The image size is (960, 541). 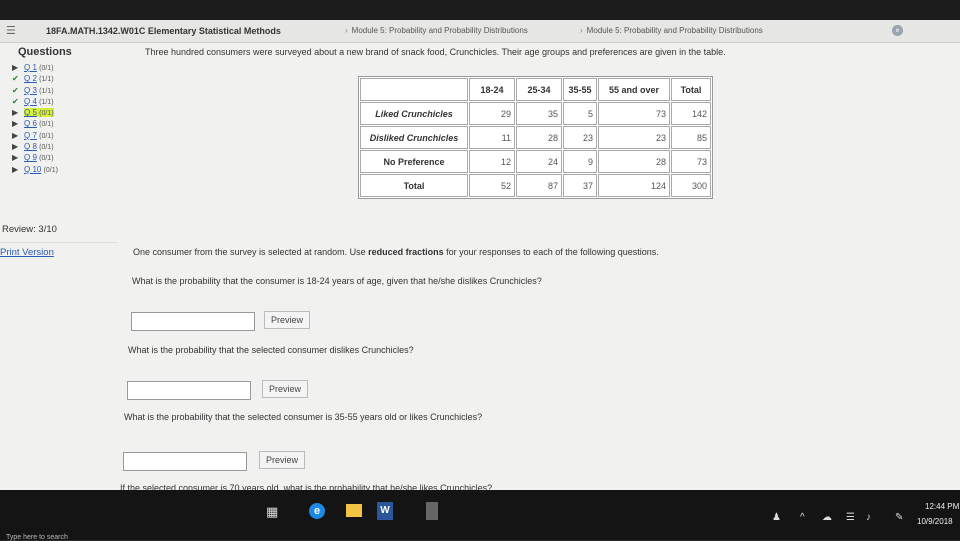 What do you see at coordinates (32, 169) in the screenshot?
I see `question-link: Q 10` at bounding box center [32, 169].